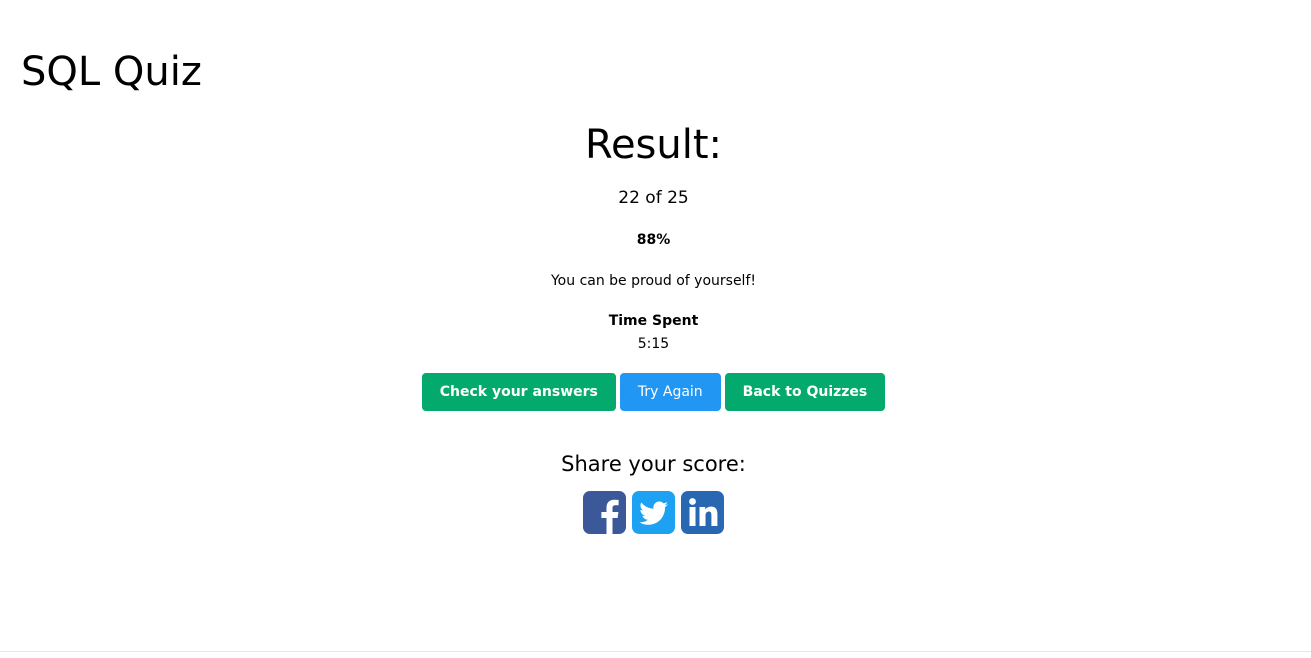 This screenshot has height=658, width=1311. I want to click on share-label: Share your score:, so click(653, 464).